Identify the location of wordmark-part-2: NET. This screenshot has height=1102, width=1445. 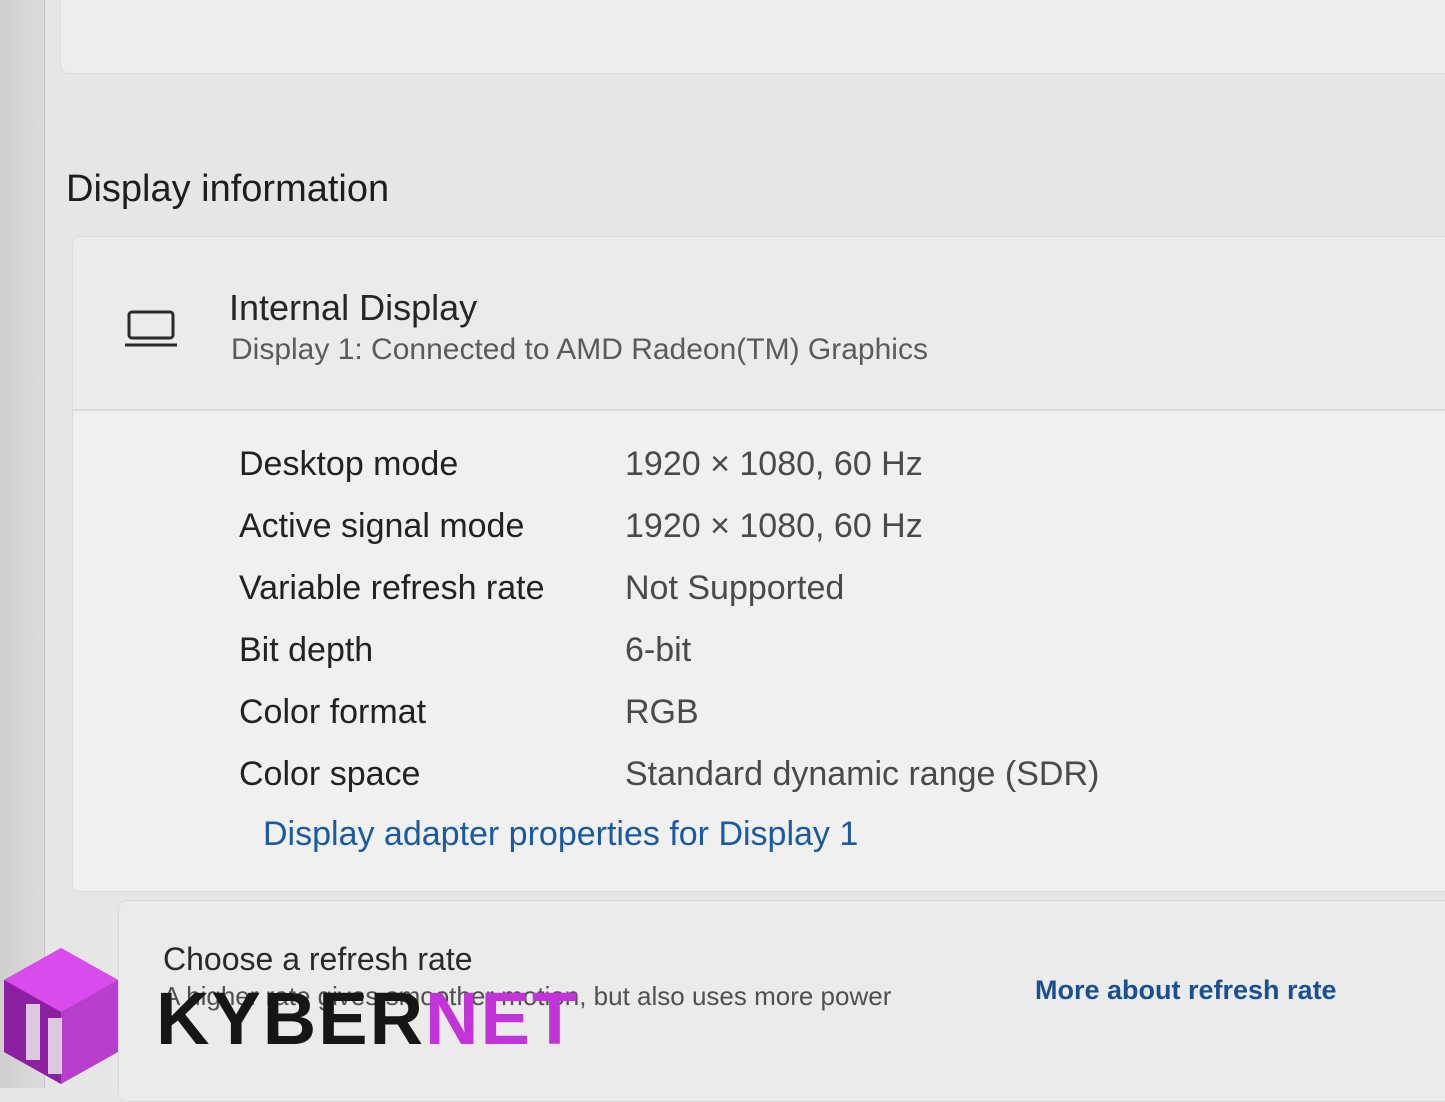
(502, 1018).